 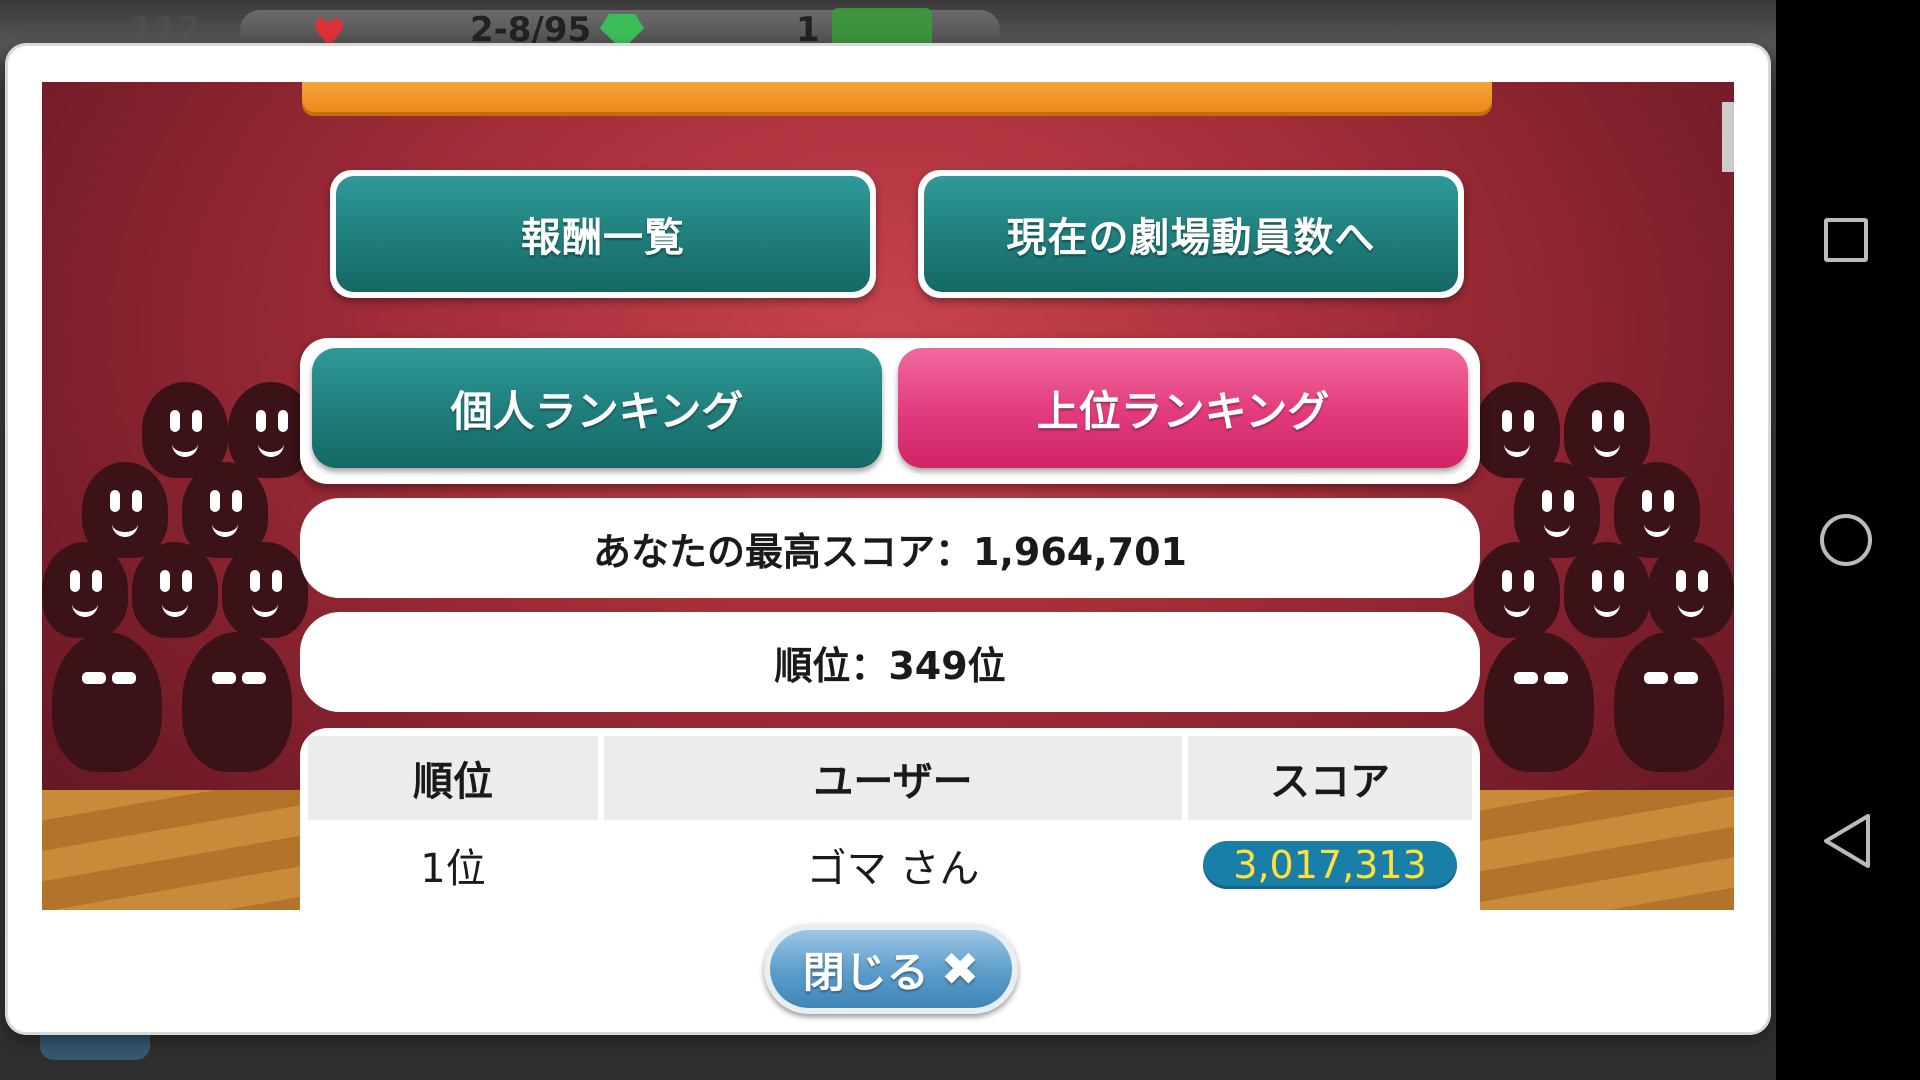 I want to click on close-button: 閉じる ✖, so click(x=891, y=969).